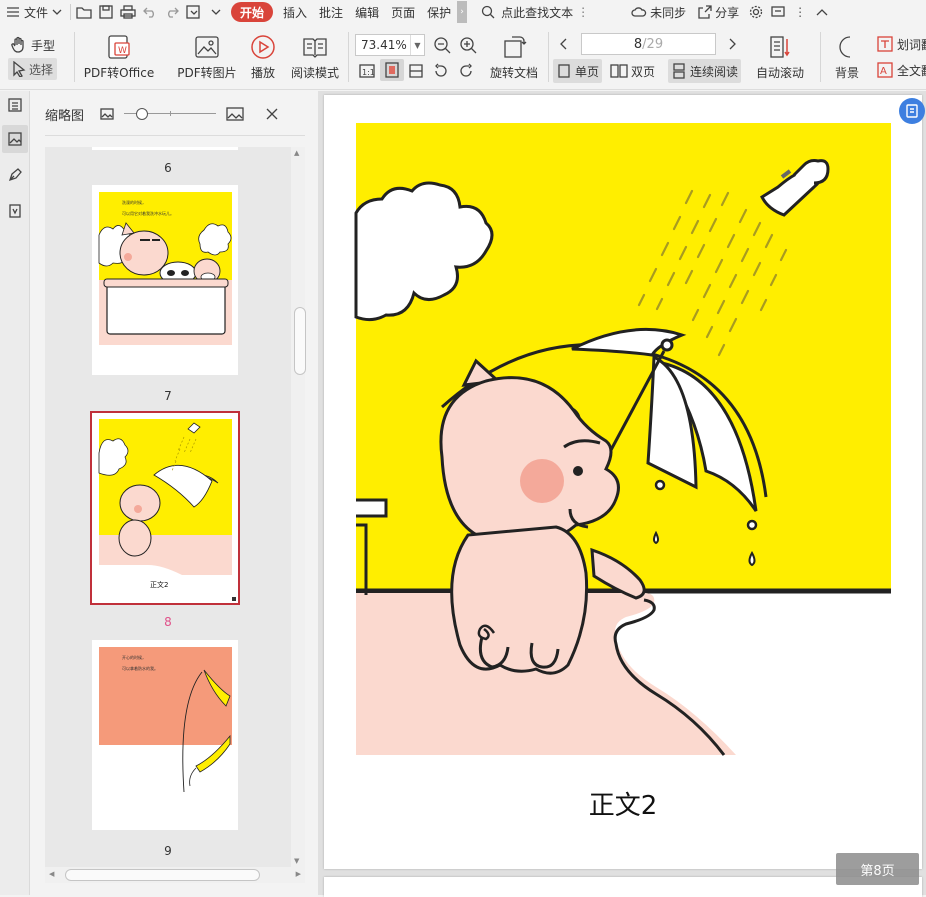 The width and height of the screenshot is (926, 897). What do you see at coordinates (315, 57) in the screenshot?
I see `read-mode-button: 阅读模式` at bounding box center [315, 57].